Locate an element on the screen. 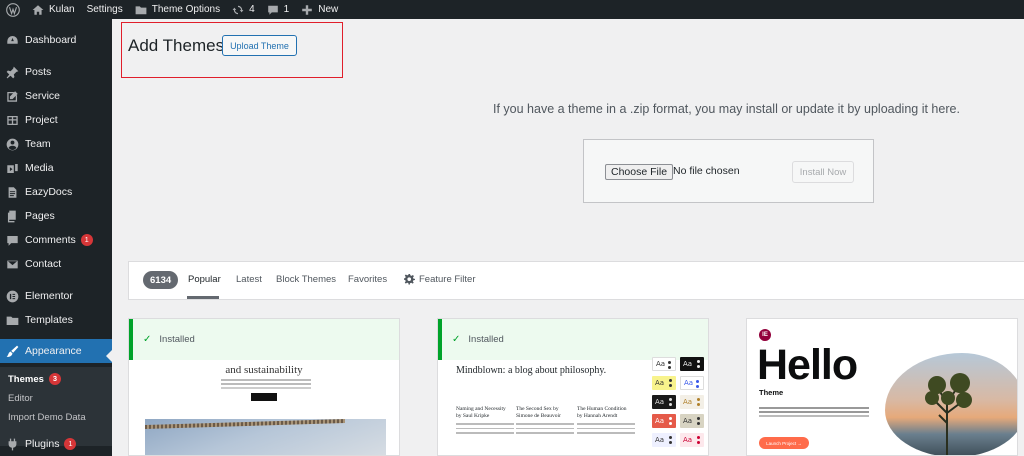  preview-post: The Human Condition by Hannah Arendt is located at coordinates (606, 420).